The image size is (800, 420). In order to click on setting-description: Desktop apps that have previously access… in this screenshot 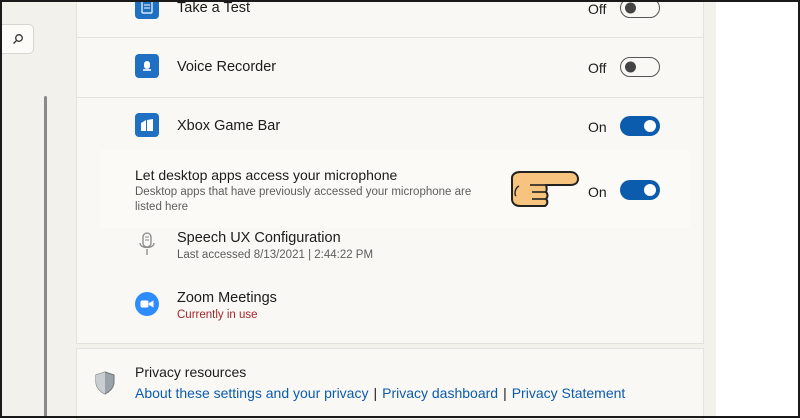, I will do `click(303, 199)`.